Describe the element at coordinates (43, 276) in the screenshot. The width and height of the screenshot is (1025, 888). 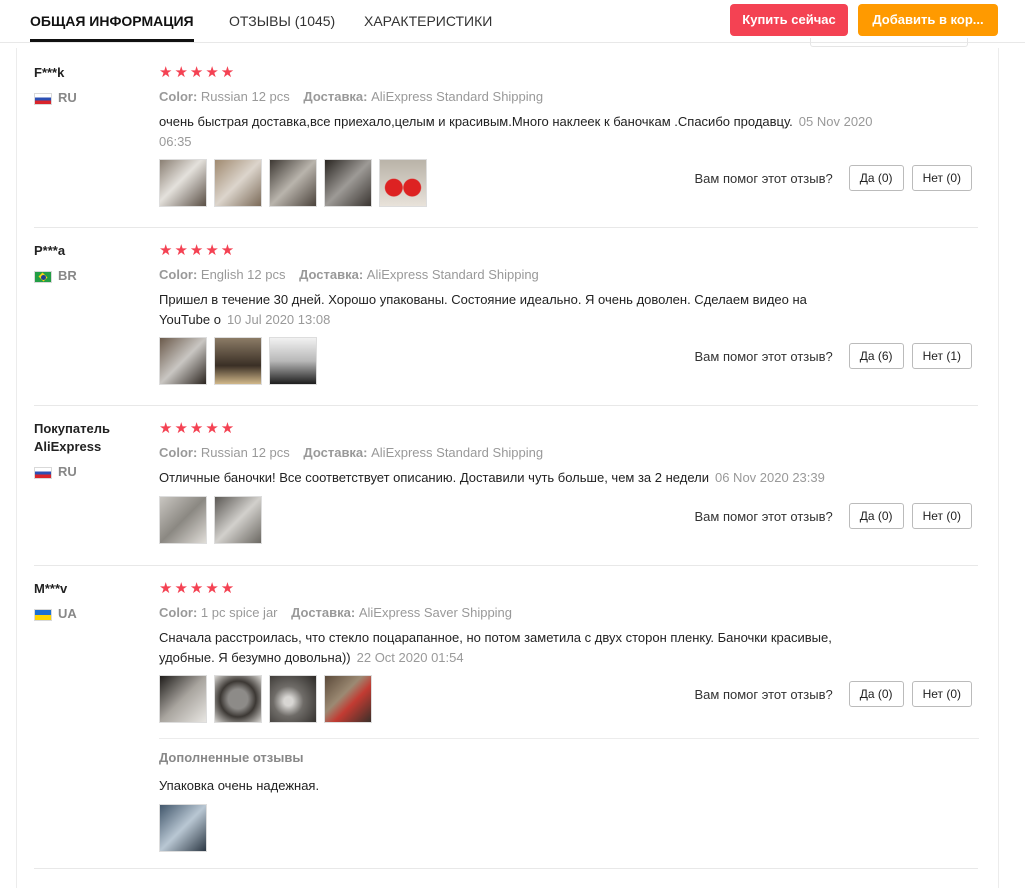
I see `brazil-flag-icon` at that location.